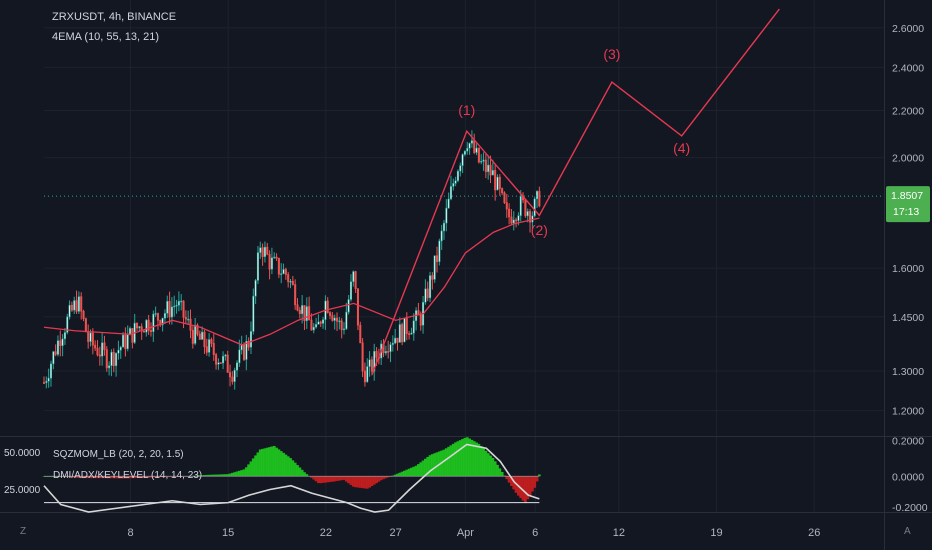 The width and height of the screenshot is (932, 550). I want to click on timezone-corner-button: Z, so click(23, 531).